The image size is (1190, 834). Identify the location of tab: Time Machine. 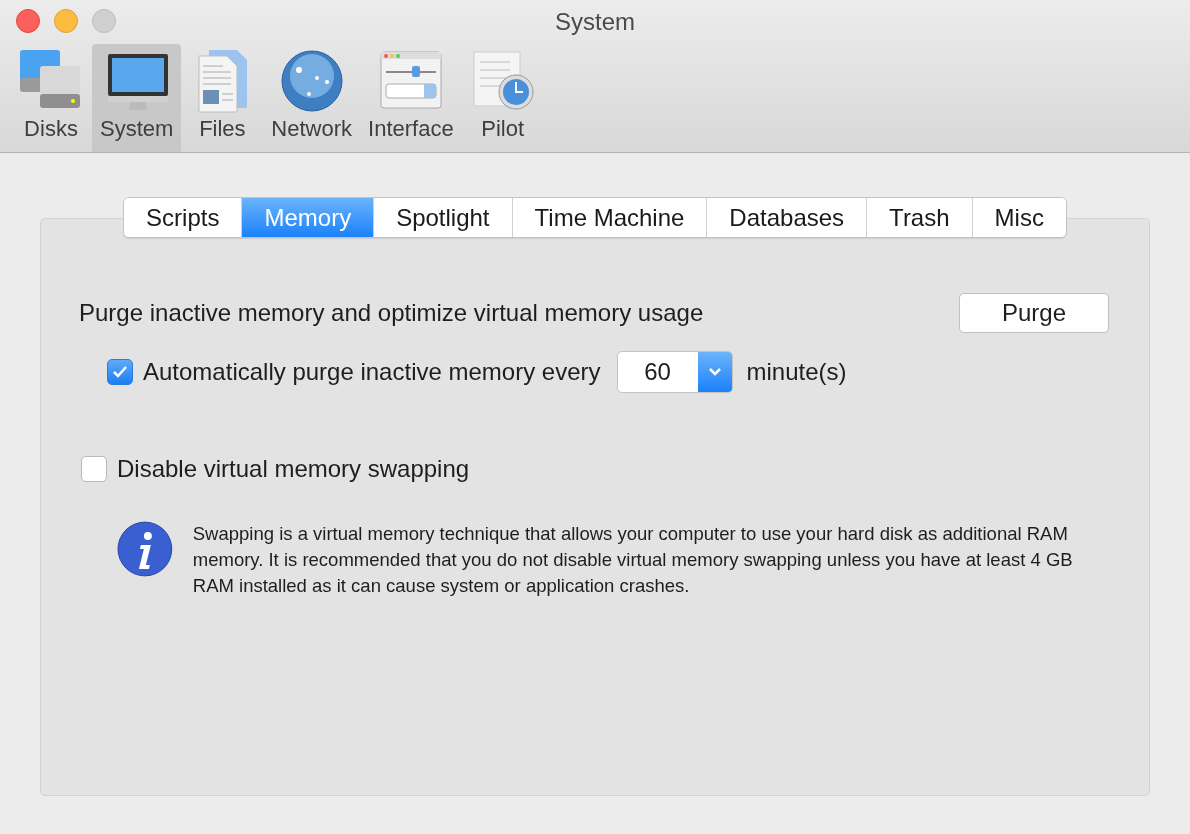
(609, 217).